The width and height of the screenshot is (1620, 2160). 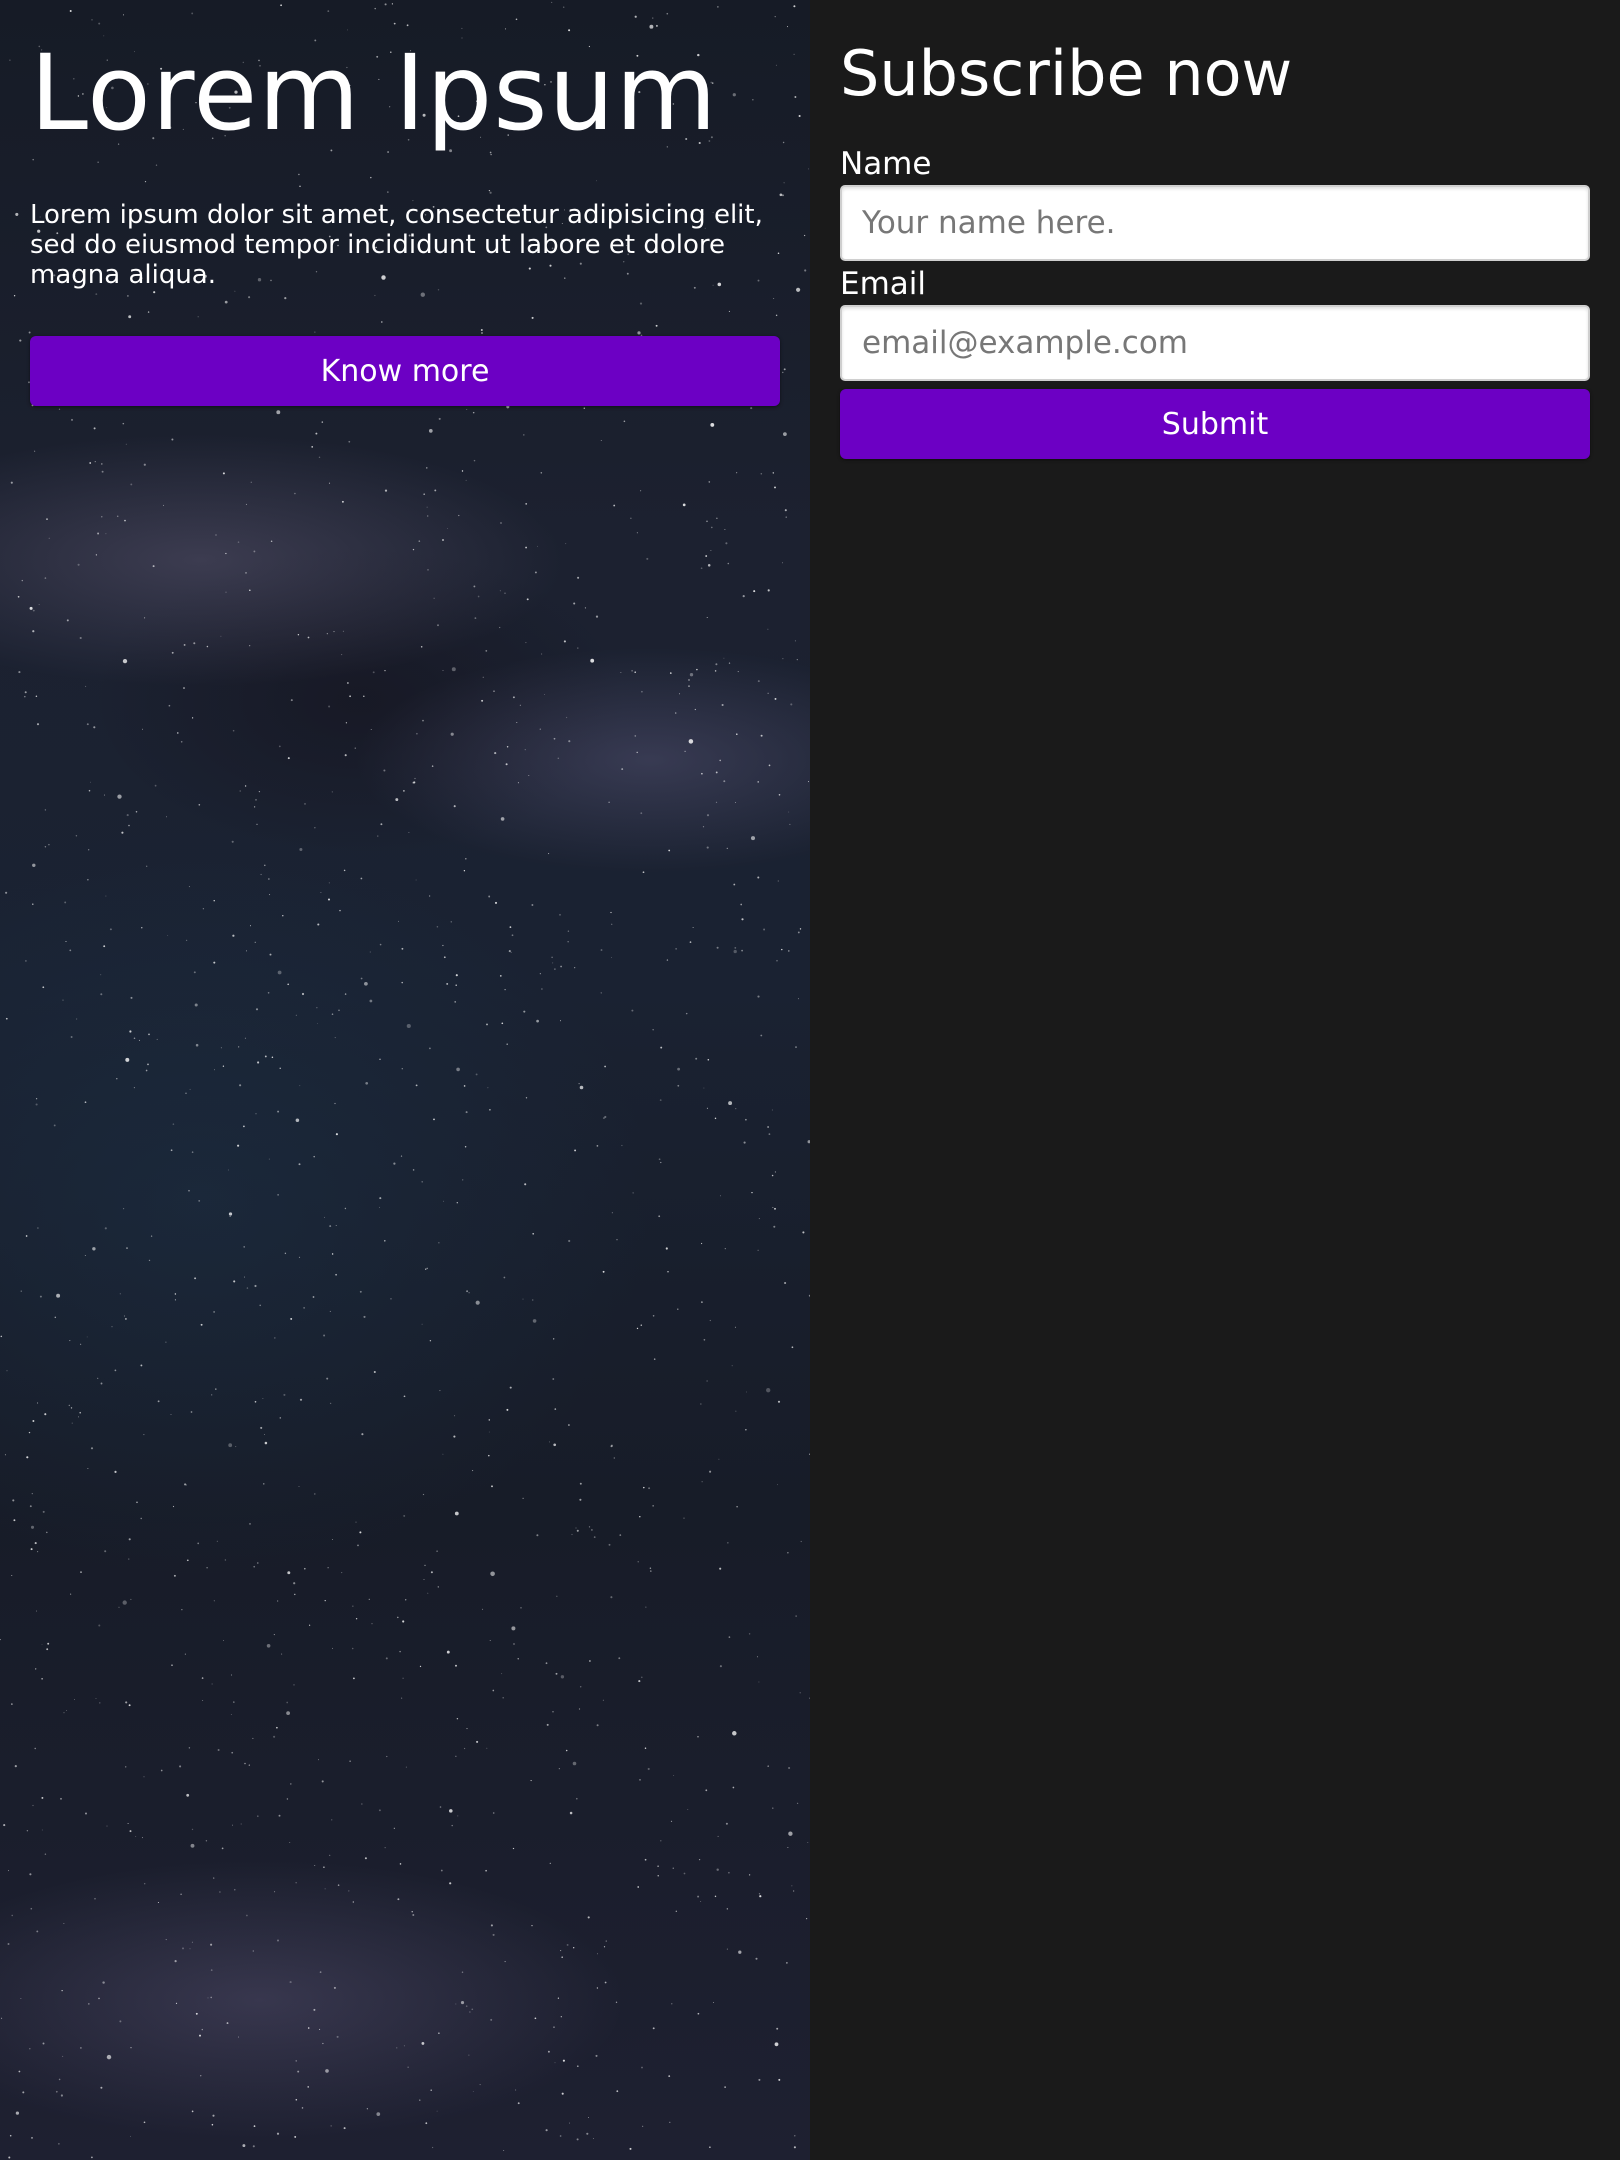 I want to click on email-input, so click(x=1215, y=343).